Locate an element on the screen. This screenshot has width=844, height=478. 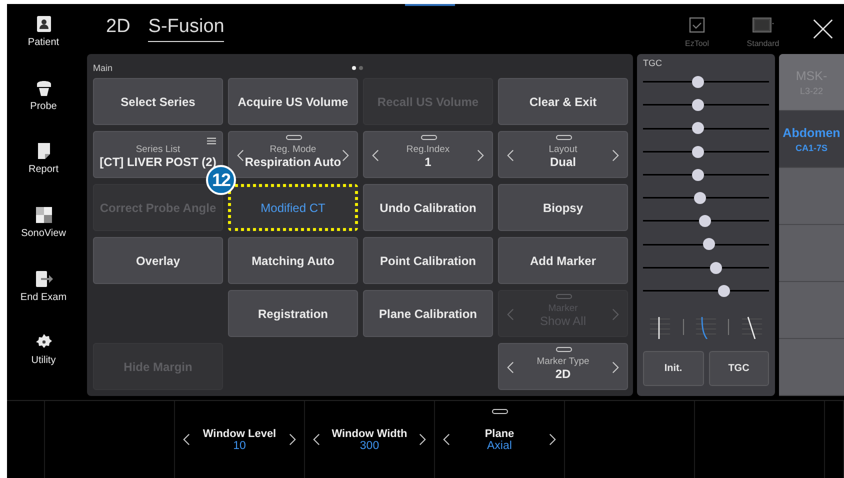
panel-title: Main is located at coordinates (103, 68).